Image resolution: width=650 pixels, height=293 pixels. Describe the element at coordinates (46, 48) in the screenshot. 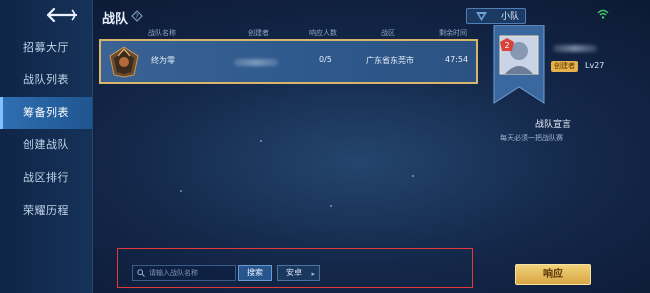

I see `sidebar-item-recruit-hall: 招募大厅` at that location.